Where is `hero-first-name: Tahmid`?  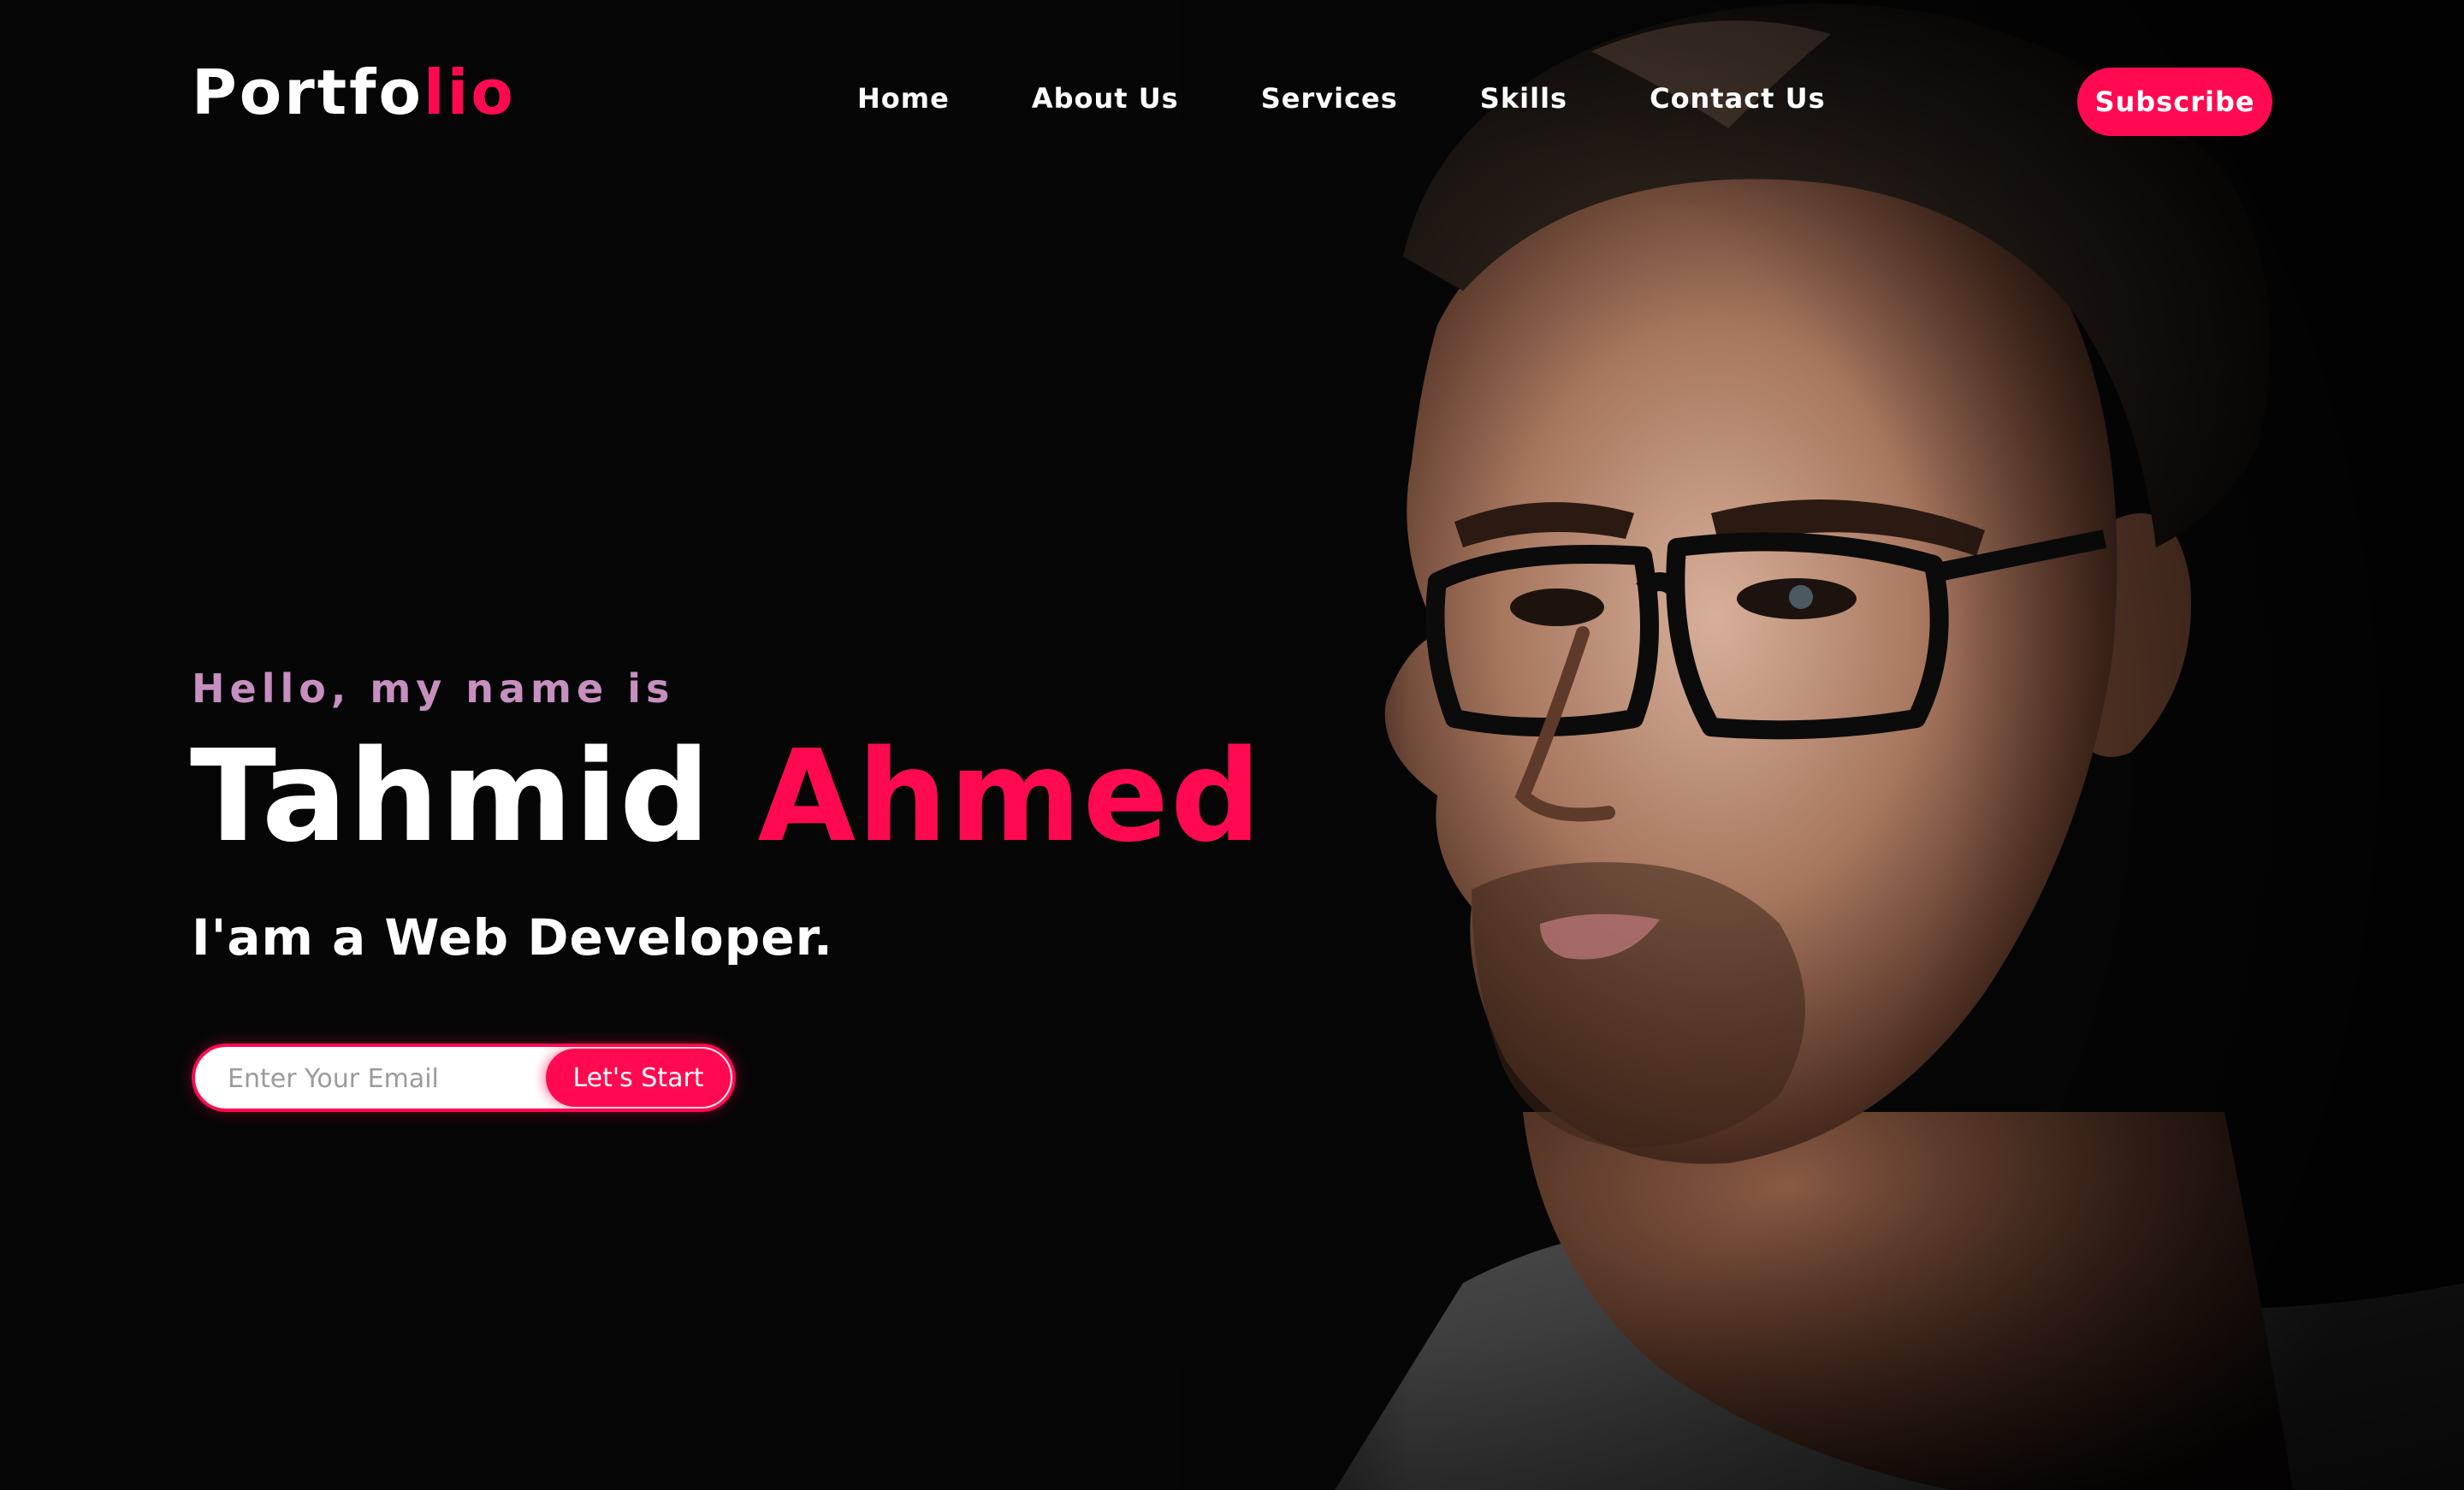 hero-first-name: Tahmid is located at coordinates (451, 797).